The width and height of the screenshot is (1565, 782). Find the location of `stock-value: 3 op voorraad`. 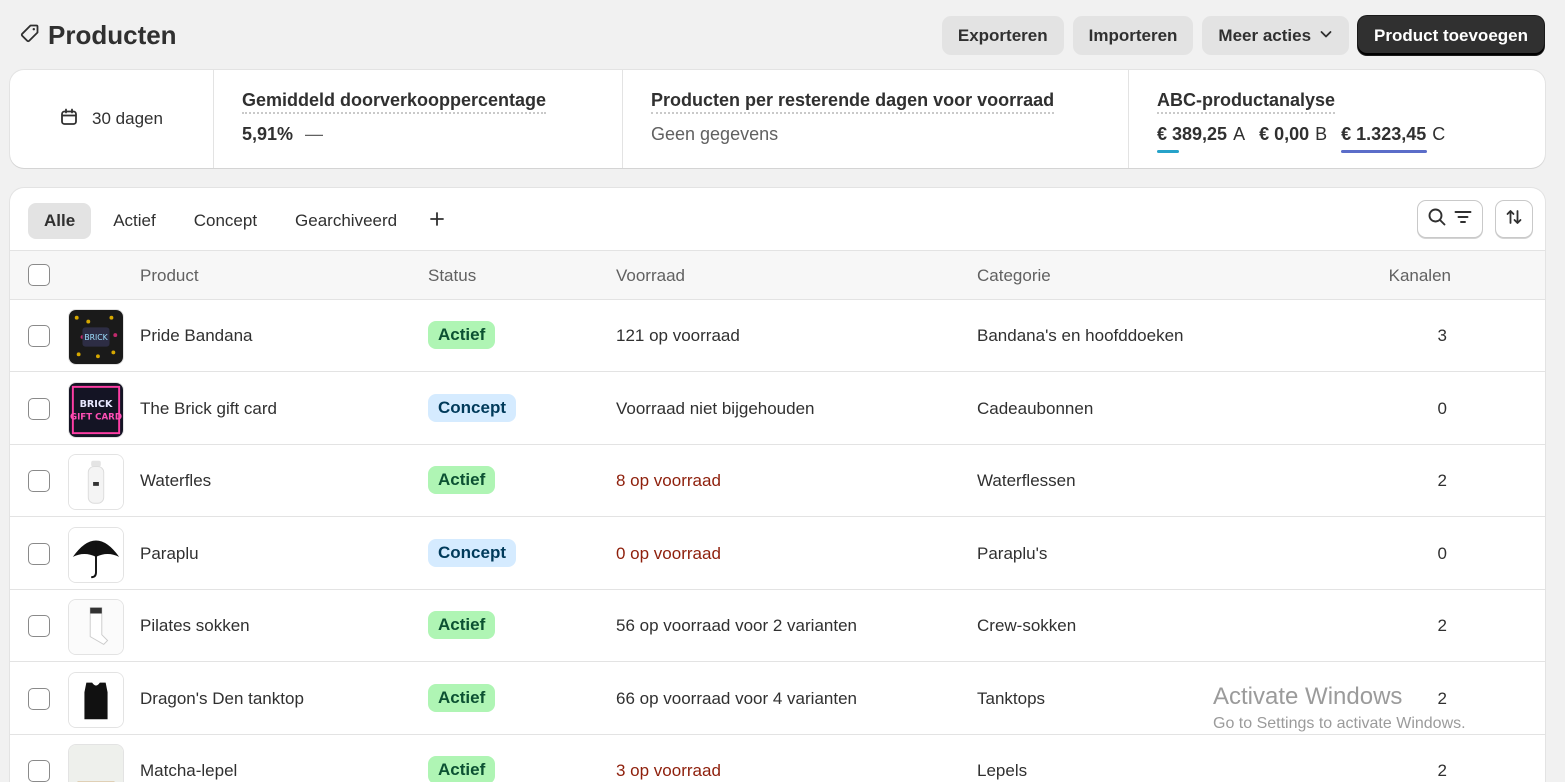

stock-value: 3 op voorraad is located at coordinates (668, 770).